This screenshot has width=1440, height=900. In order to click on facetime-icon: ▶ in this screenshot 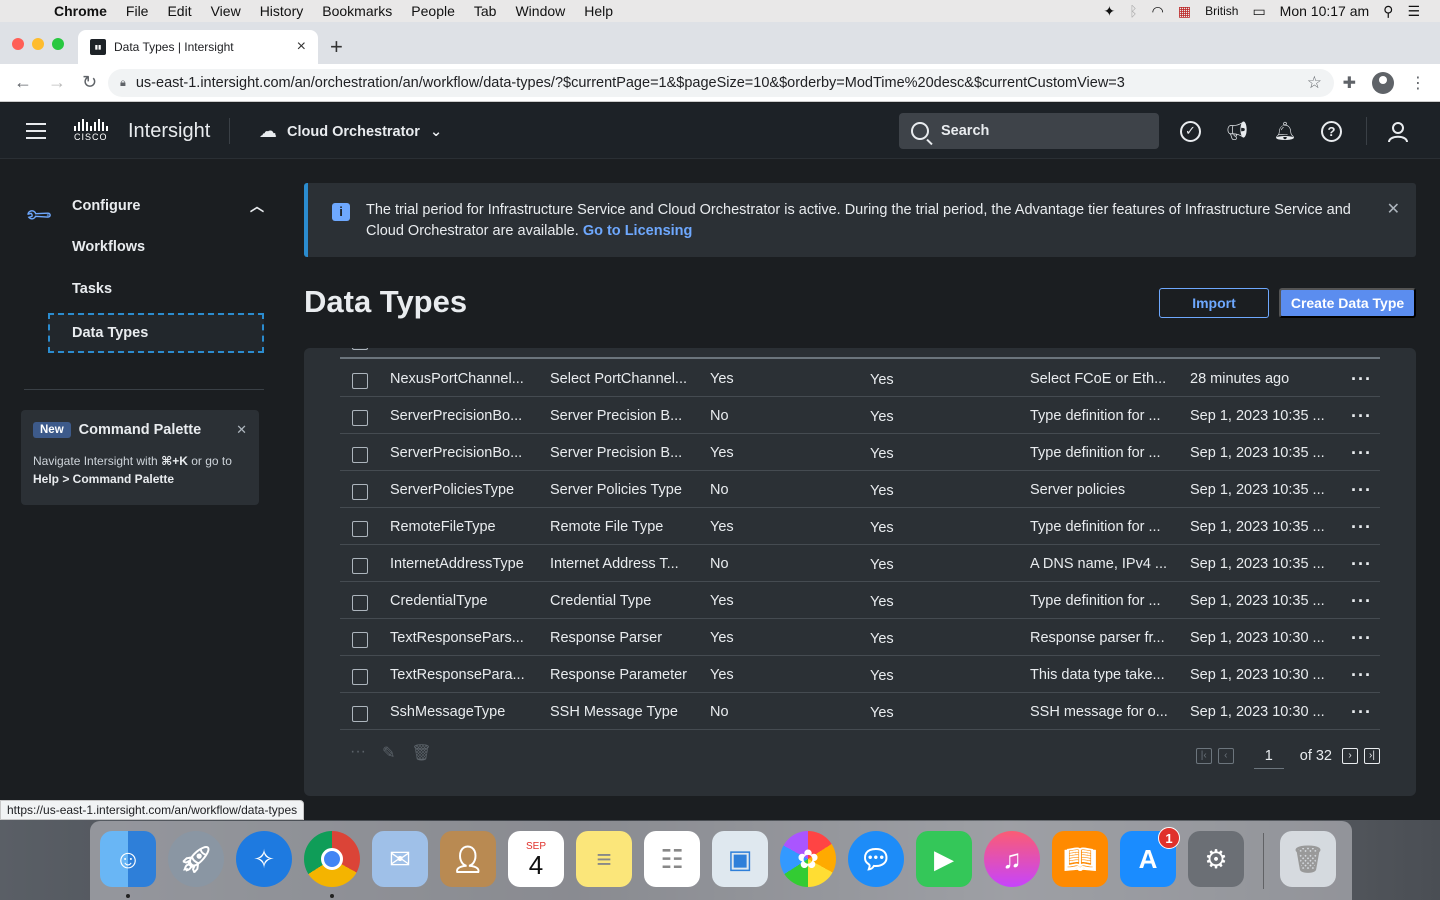, I will do `click(944, 859)`.